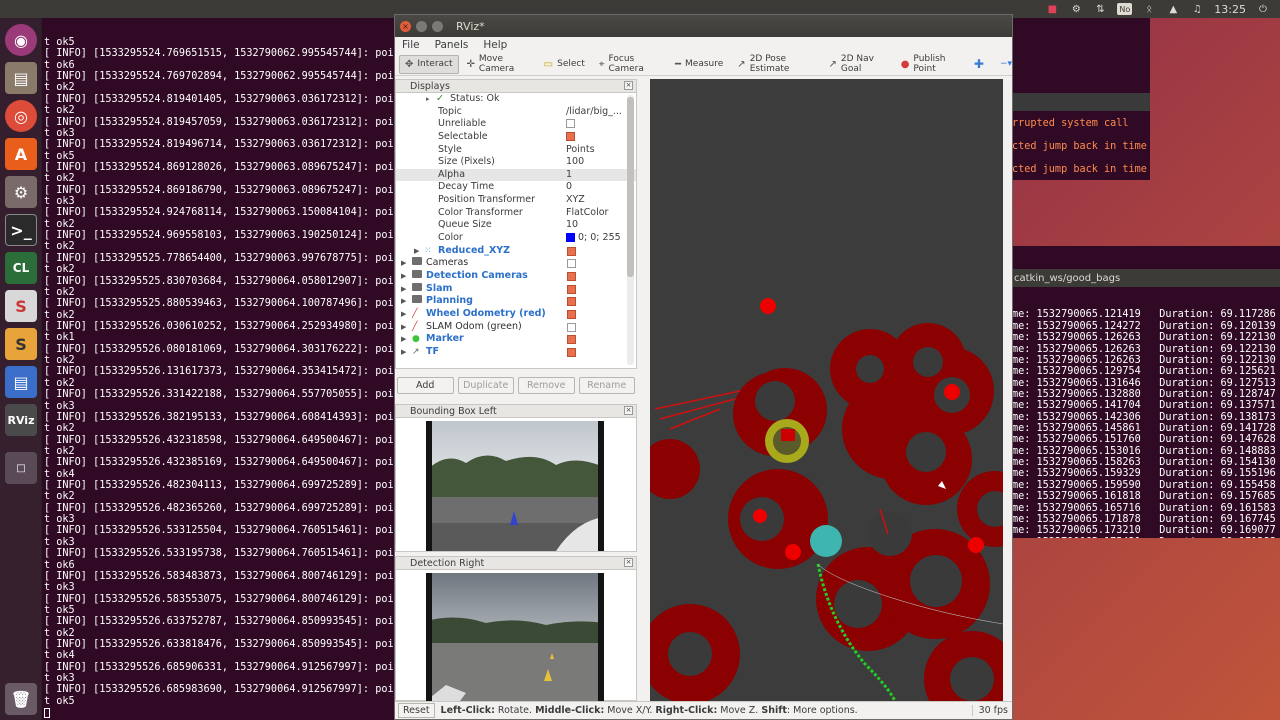  Describe the element at coordinates (21, 420) in the screenshot. I see `rviz-icon: RViz` at that location.